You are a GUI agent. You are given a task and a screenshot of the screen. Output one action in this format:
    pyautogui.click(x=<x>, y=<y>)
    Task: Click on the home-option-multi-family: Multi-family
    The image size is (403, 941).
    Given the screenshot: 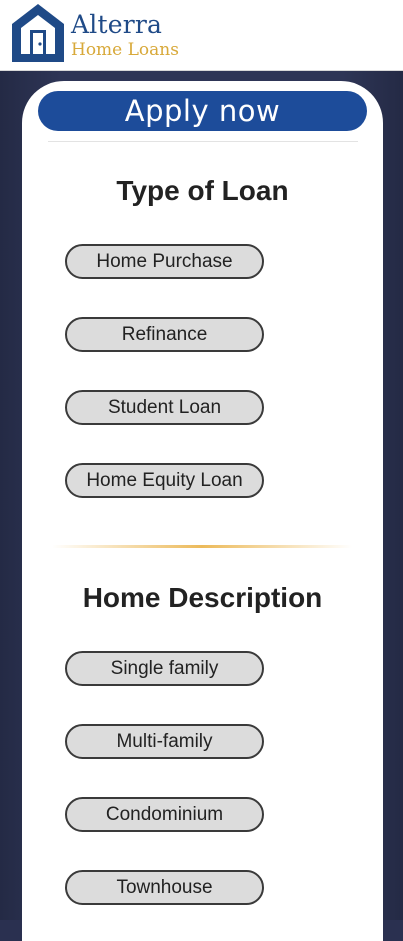 What is the action you would take?
    pyautogui.click(x=164, y=741)
    